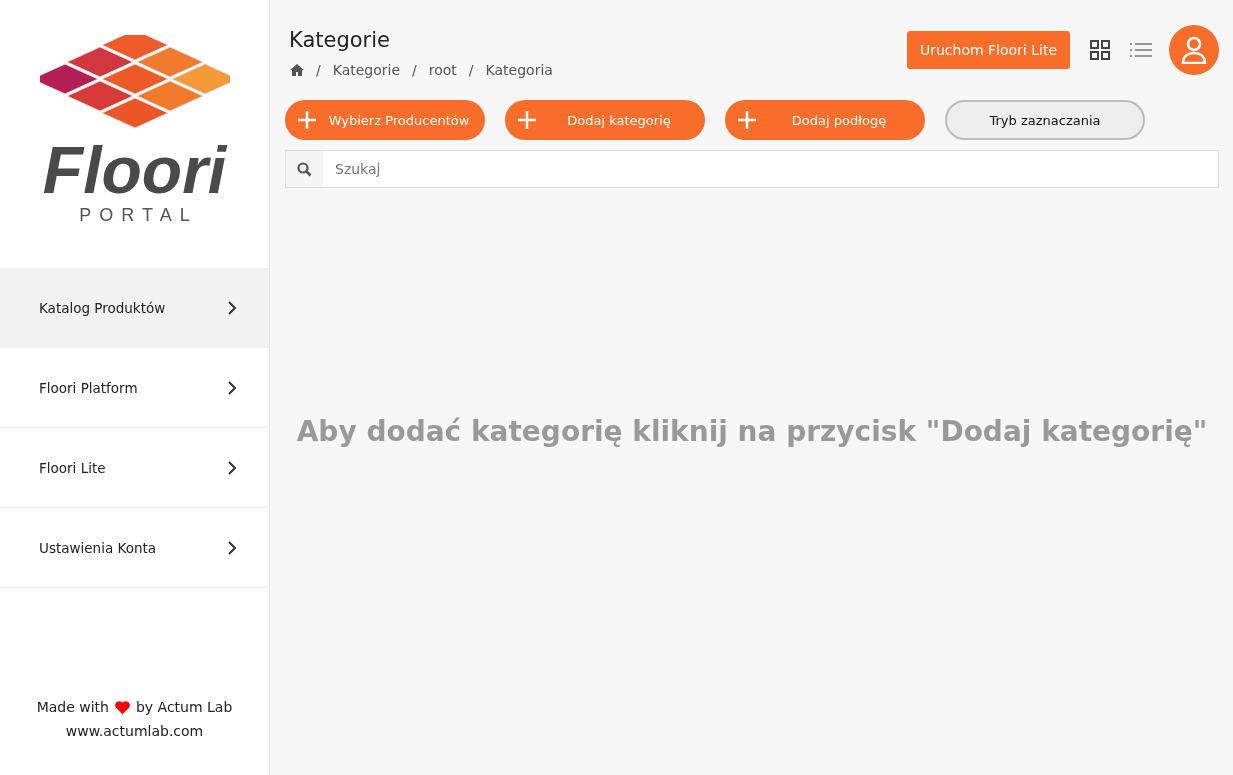 This screenshot has width=1233, height=775. Describe the element at coordinates (442, 70) in the screenshot. I see `breadcrumb-link: root` at that location.